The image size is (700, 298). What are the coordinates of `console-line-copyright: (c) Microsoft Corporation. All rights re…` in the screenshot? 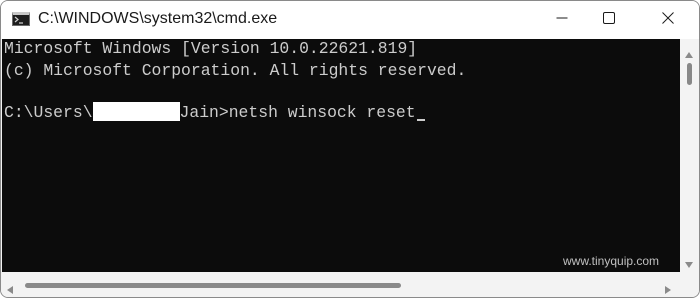 It's located at (235, 70).